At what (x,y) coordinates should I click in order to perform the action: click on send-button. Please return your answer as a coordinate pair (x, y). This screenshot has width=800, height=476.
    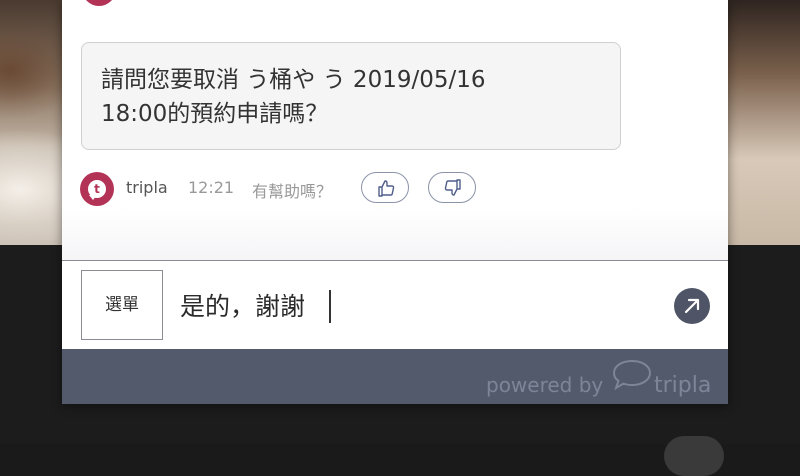
    Looking at the image, I should click on (692, 306).